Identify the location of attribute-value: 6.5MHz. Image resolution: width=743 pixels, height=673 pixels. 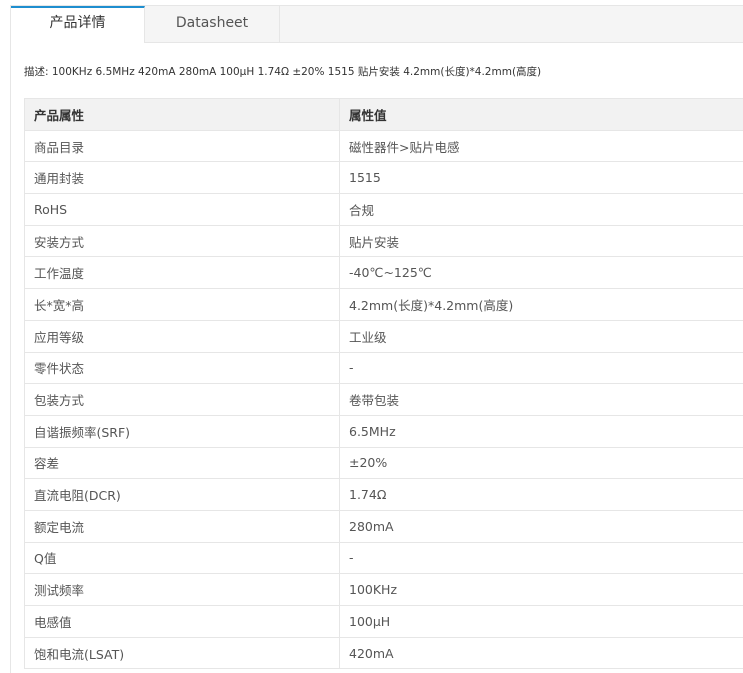
(541, 431).